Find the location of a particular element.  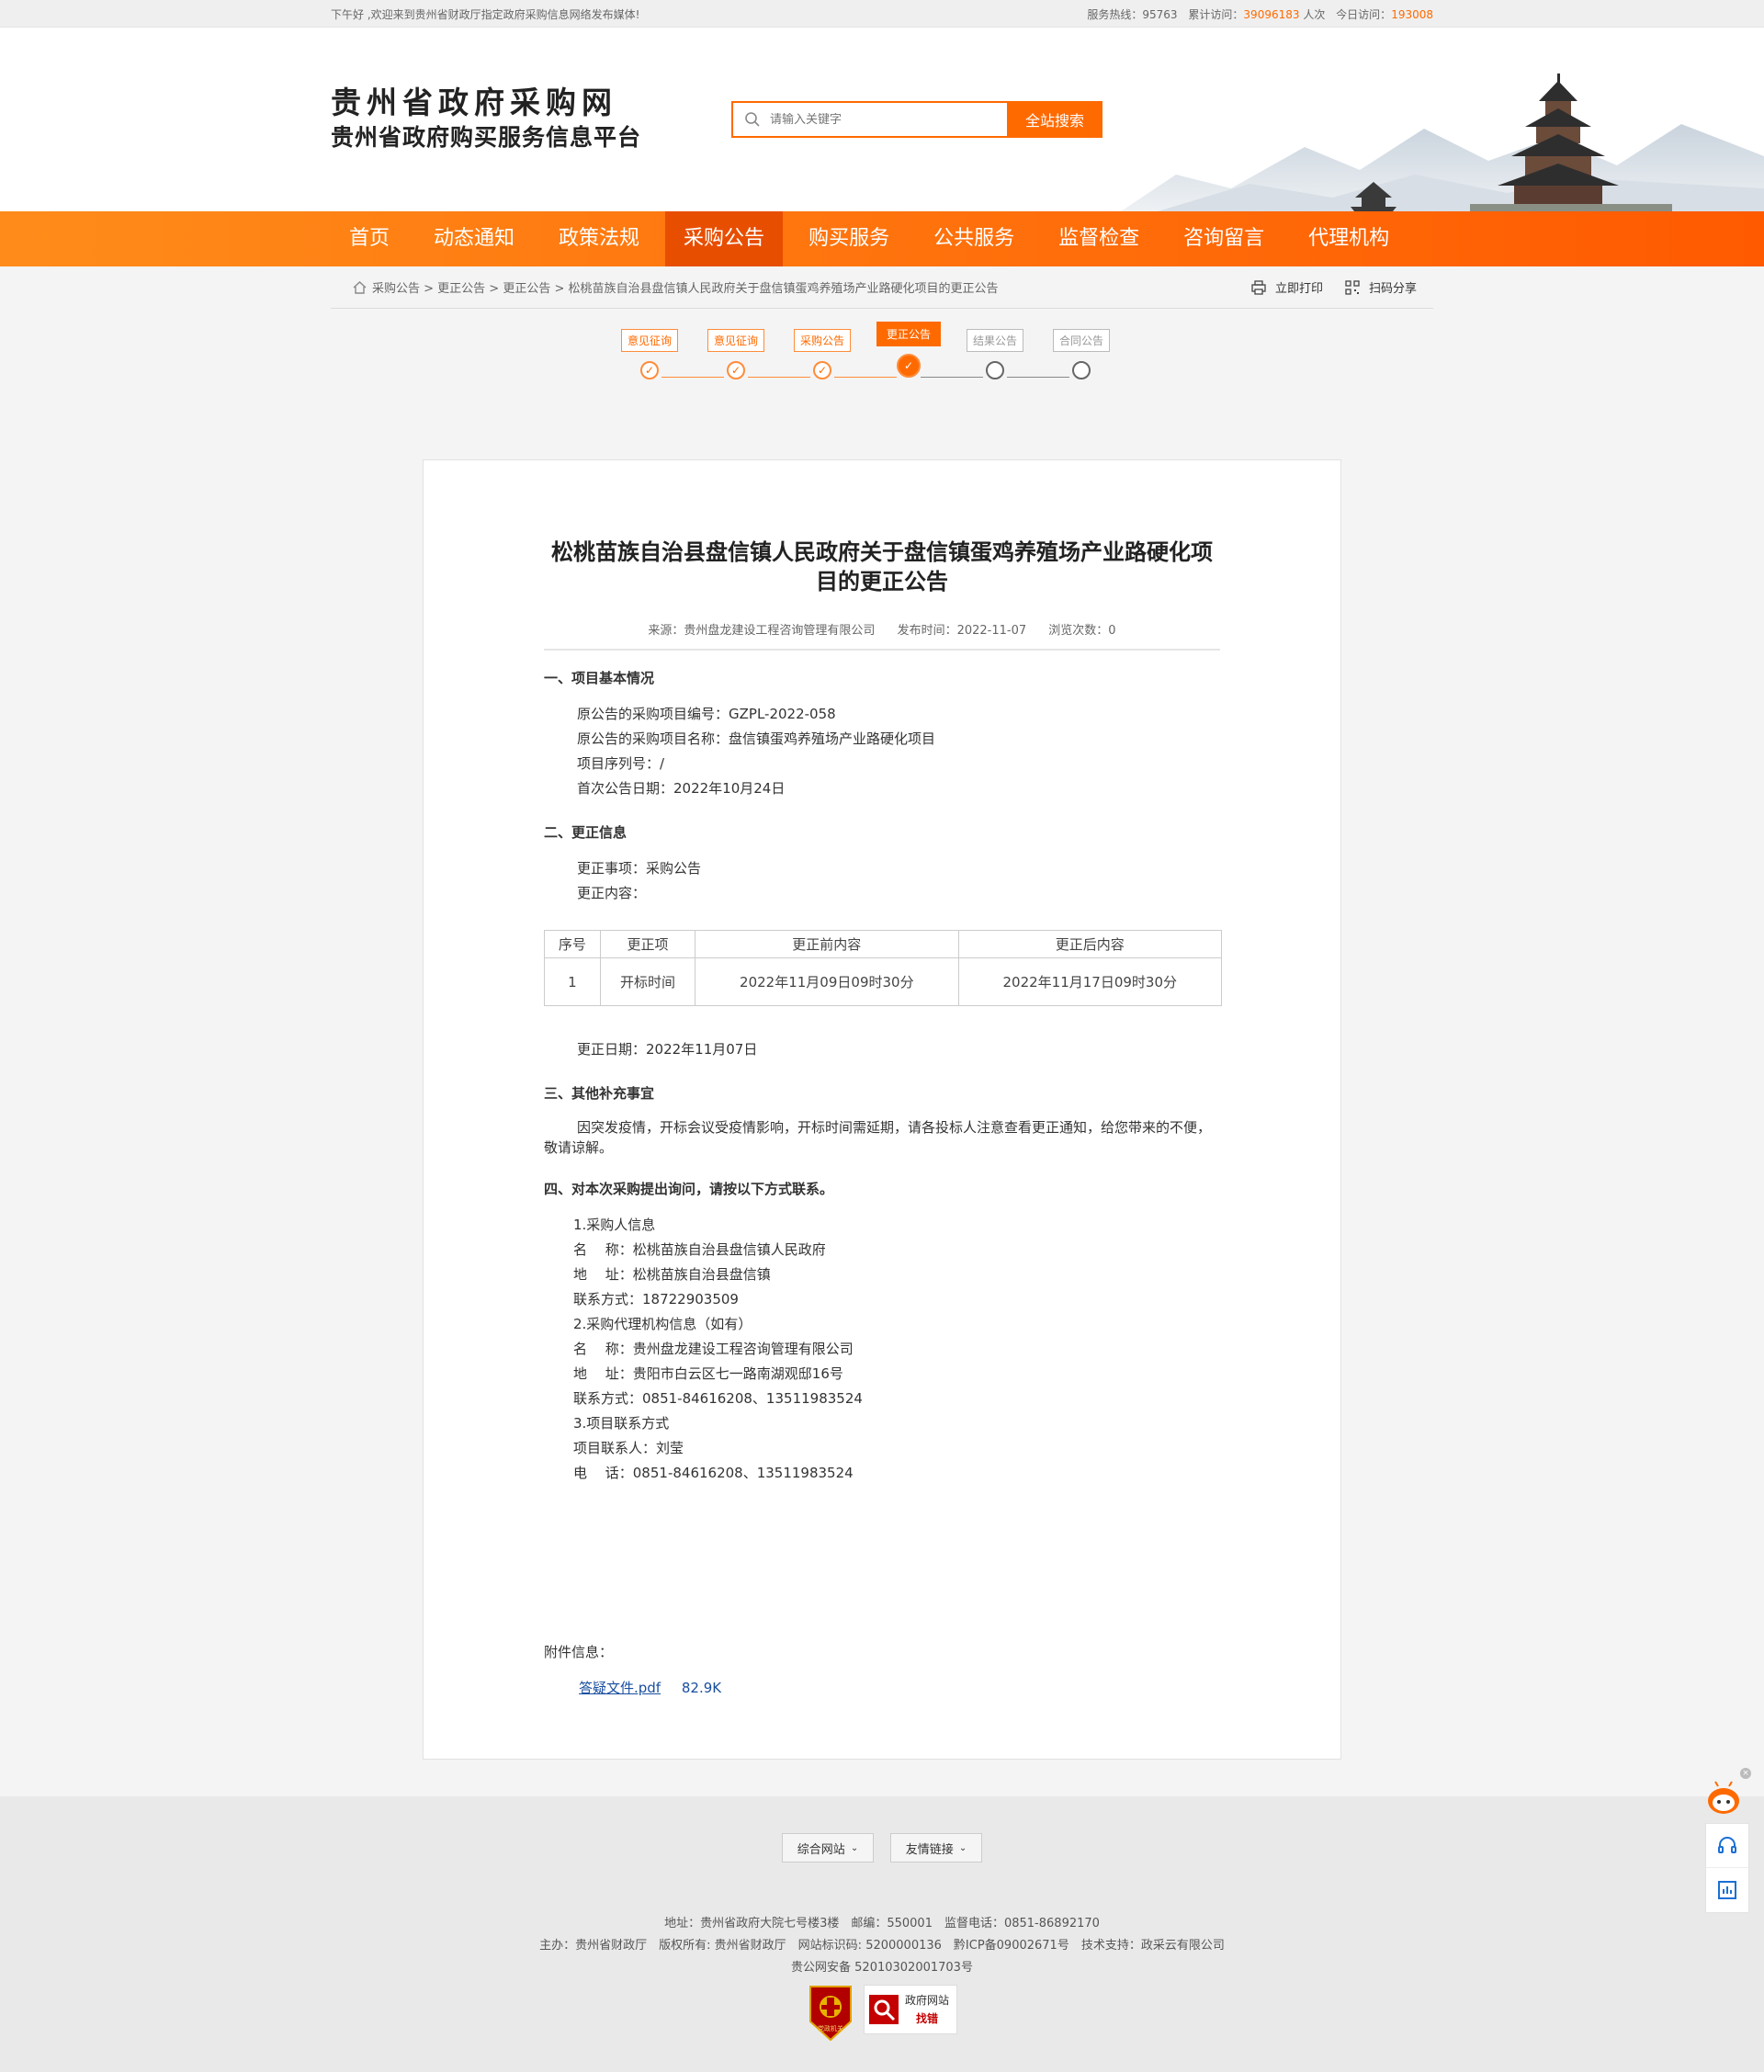

section-2-title: 二、更正信息 is located at coordinates (586, 832).